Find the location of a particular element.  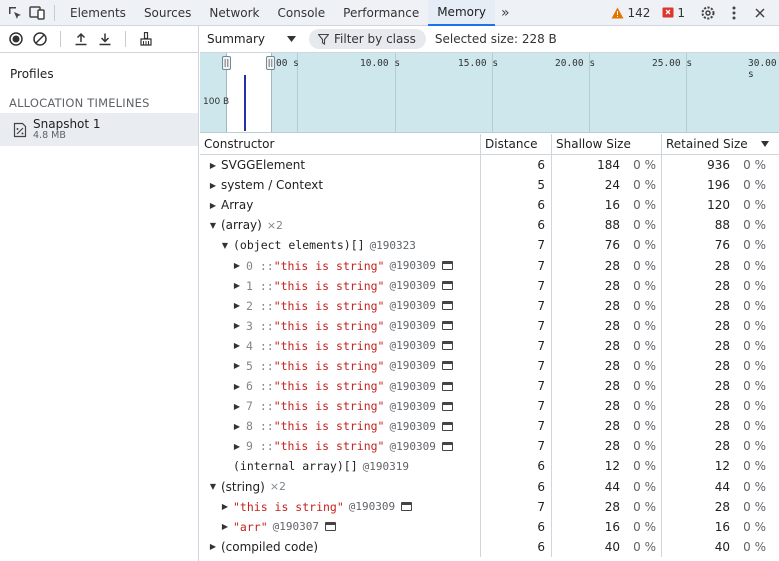

save-profile-icon is located at coordinates (105, 39).